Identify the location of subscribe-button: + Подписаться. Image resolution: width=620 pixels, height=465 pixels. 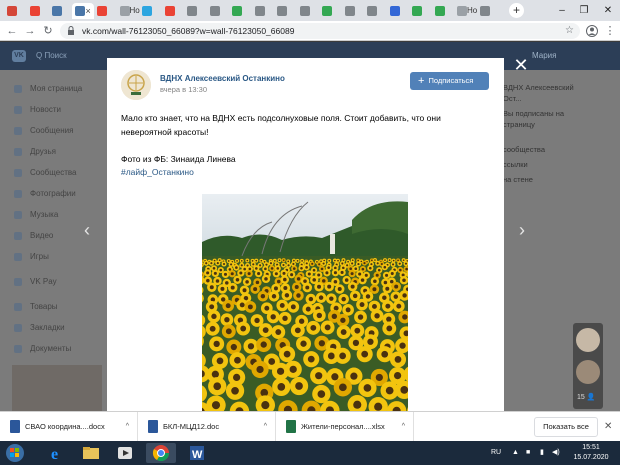
(449, 81).